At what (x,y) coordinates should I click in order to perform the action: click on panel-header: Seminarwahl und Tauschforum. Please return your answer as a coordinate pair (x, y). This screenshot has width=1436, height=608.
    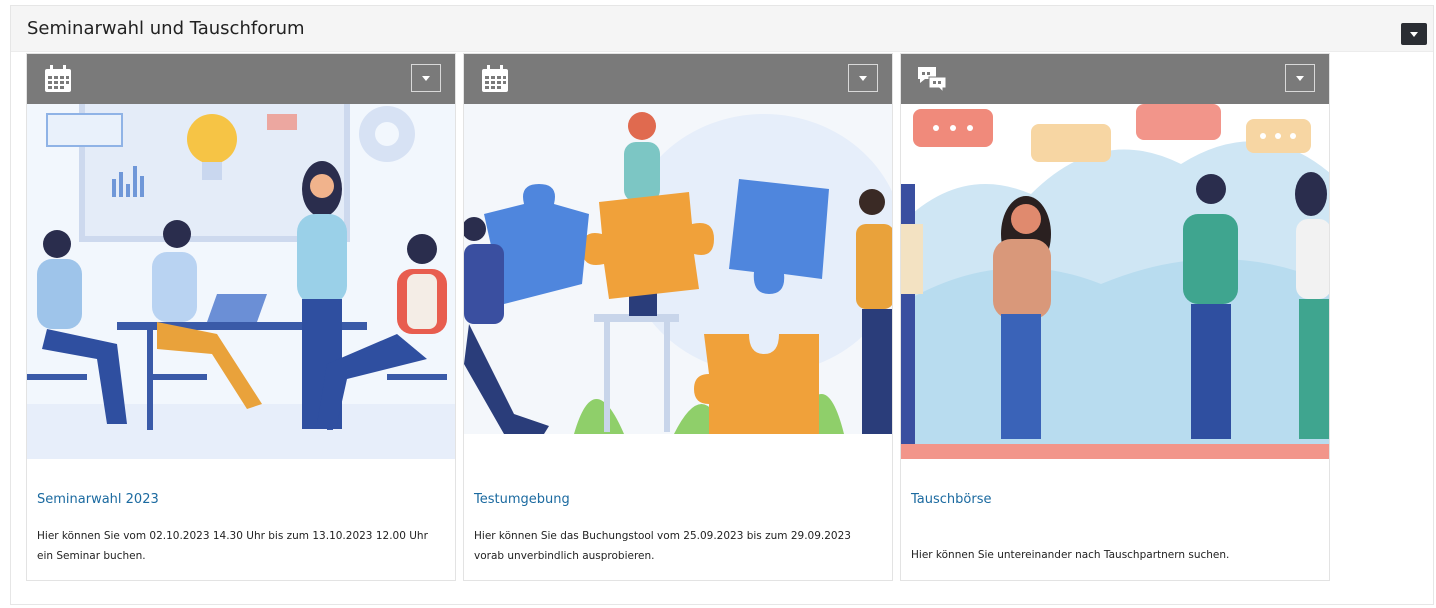
    Looking at the image, I should click on (722, 29).